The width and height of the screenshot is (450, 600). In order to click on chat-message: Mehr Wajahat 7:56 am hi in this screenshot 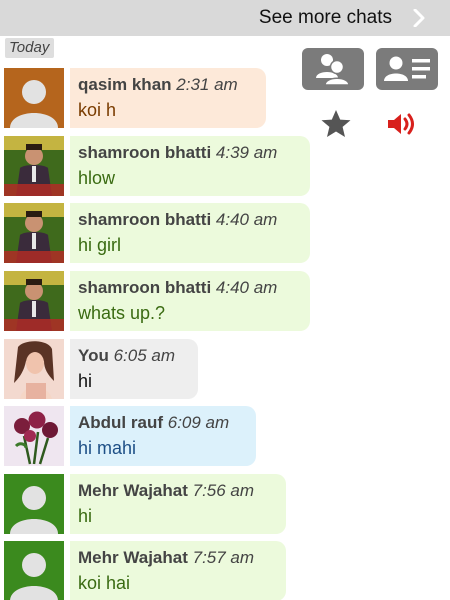, I will do `click(225, 506)`.